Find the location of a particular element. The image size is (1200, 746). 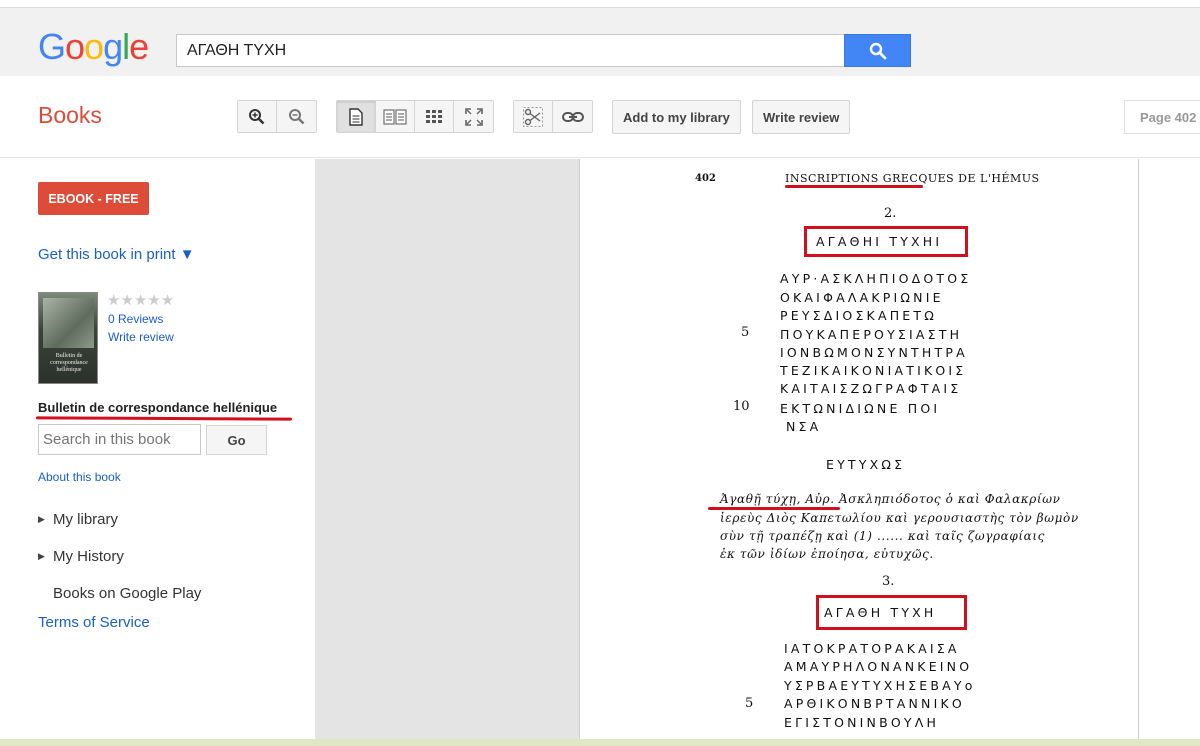

books-on-play-label: Books on Google Play is located at coordinates (127, 593).